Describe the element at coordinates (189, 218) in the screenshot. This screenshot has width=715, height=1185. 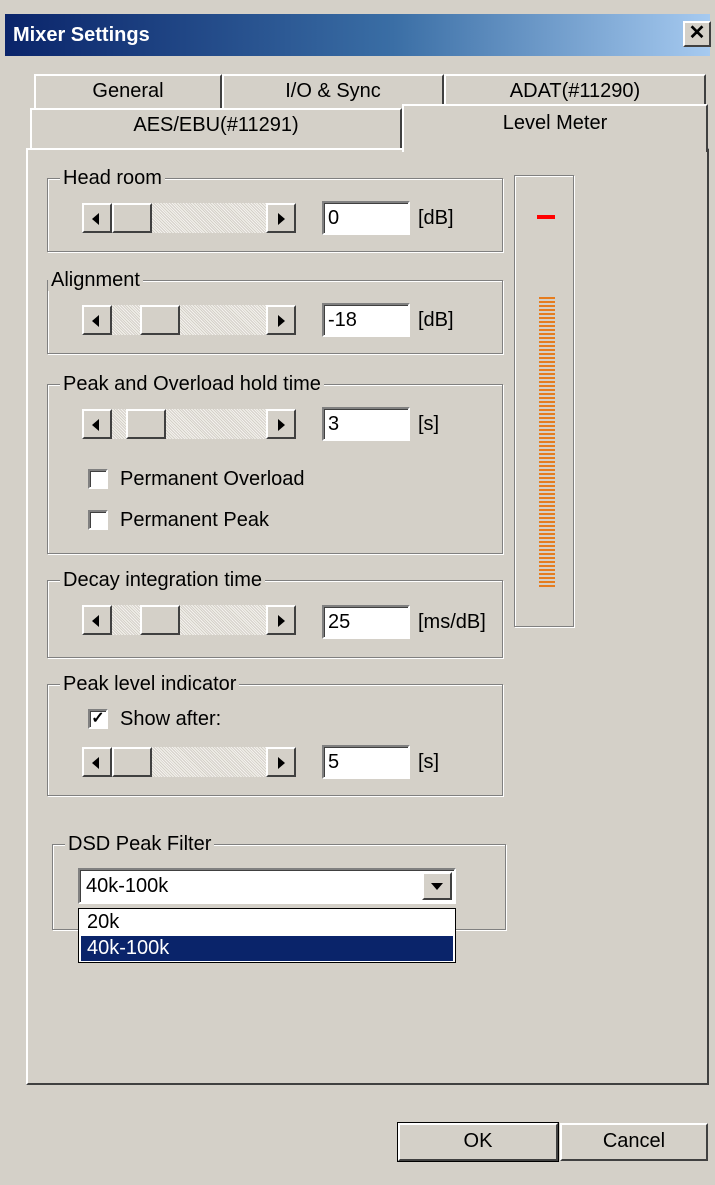
I see `head-room-slider` at that location.